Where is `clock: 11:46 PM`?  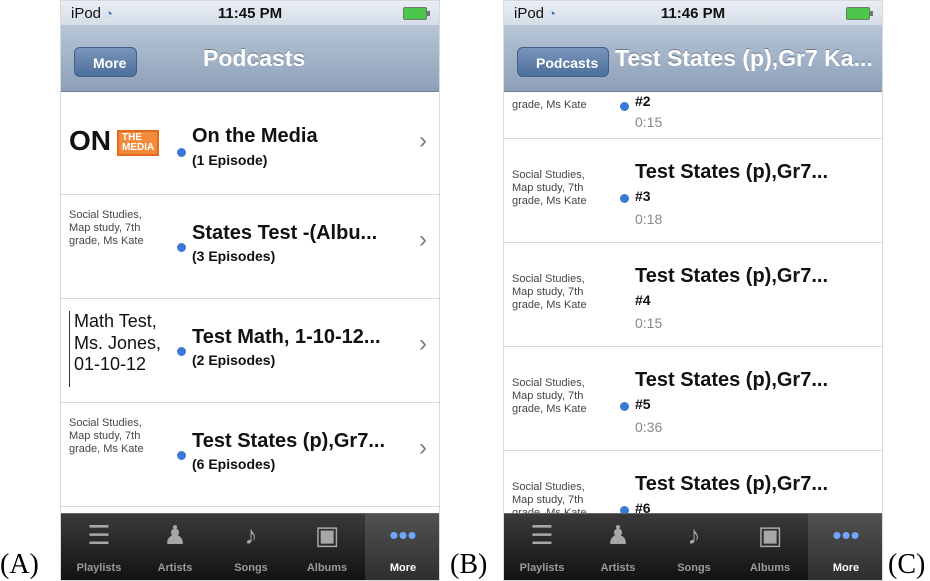
clock: 11:46 PM is located at coordinates (693, 13).